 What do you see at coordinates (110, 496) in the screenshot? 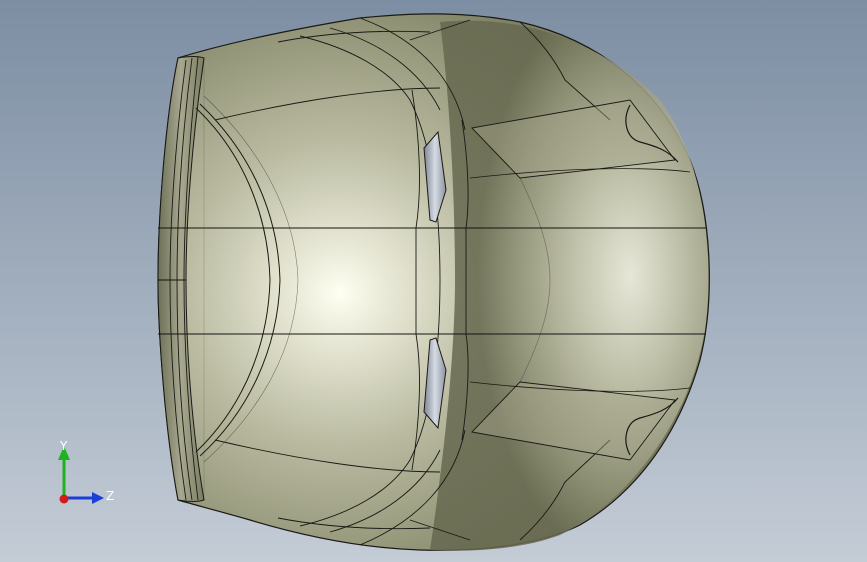
I see `z-axis-label: Z` at bounding box center [110, 496].